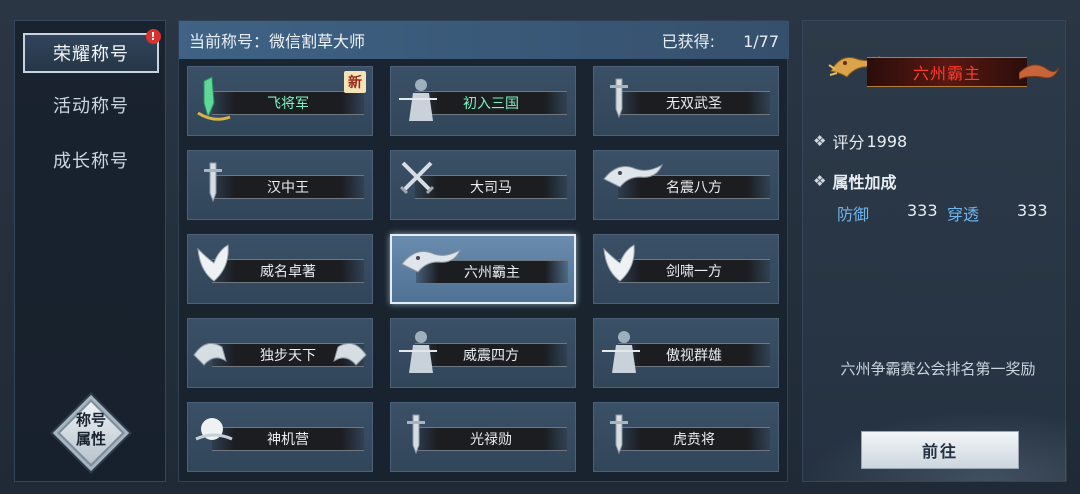  What do you see at coordinates (288, 104) in the screenshot?
I see `title-card-label: 飞将军` at bounding box center [288, 104].